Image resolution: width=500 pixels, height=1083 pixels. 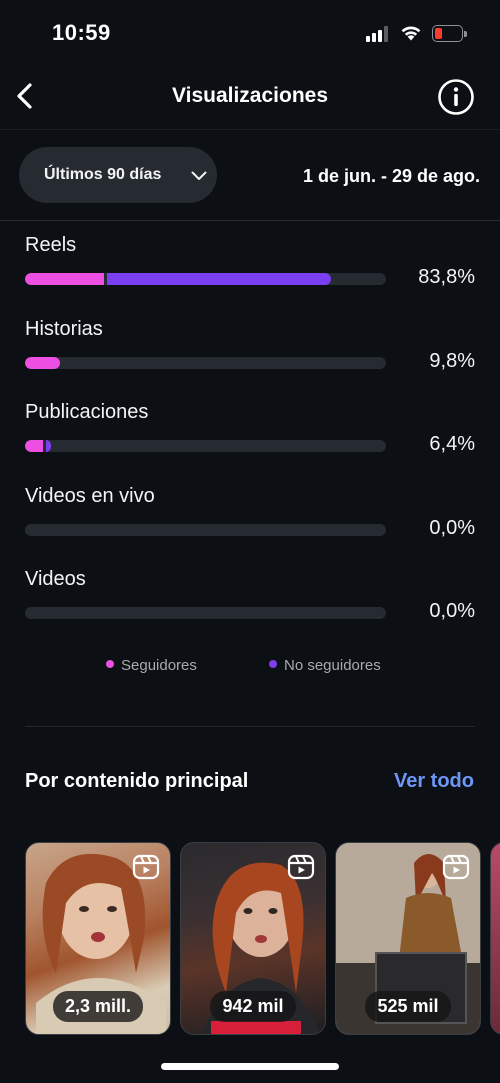 I want to click on info-button, so click(x=456, y=97).